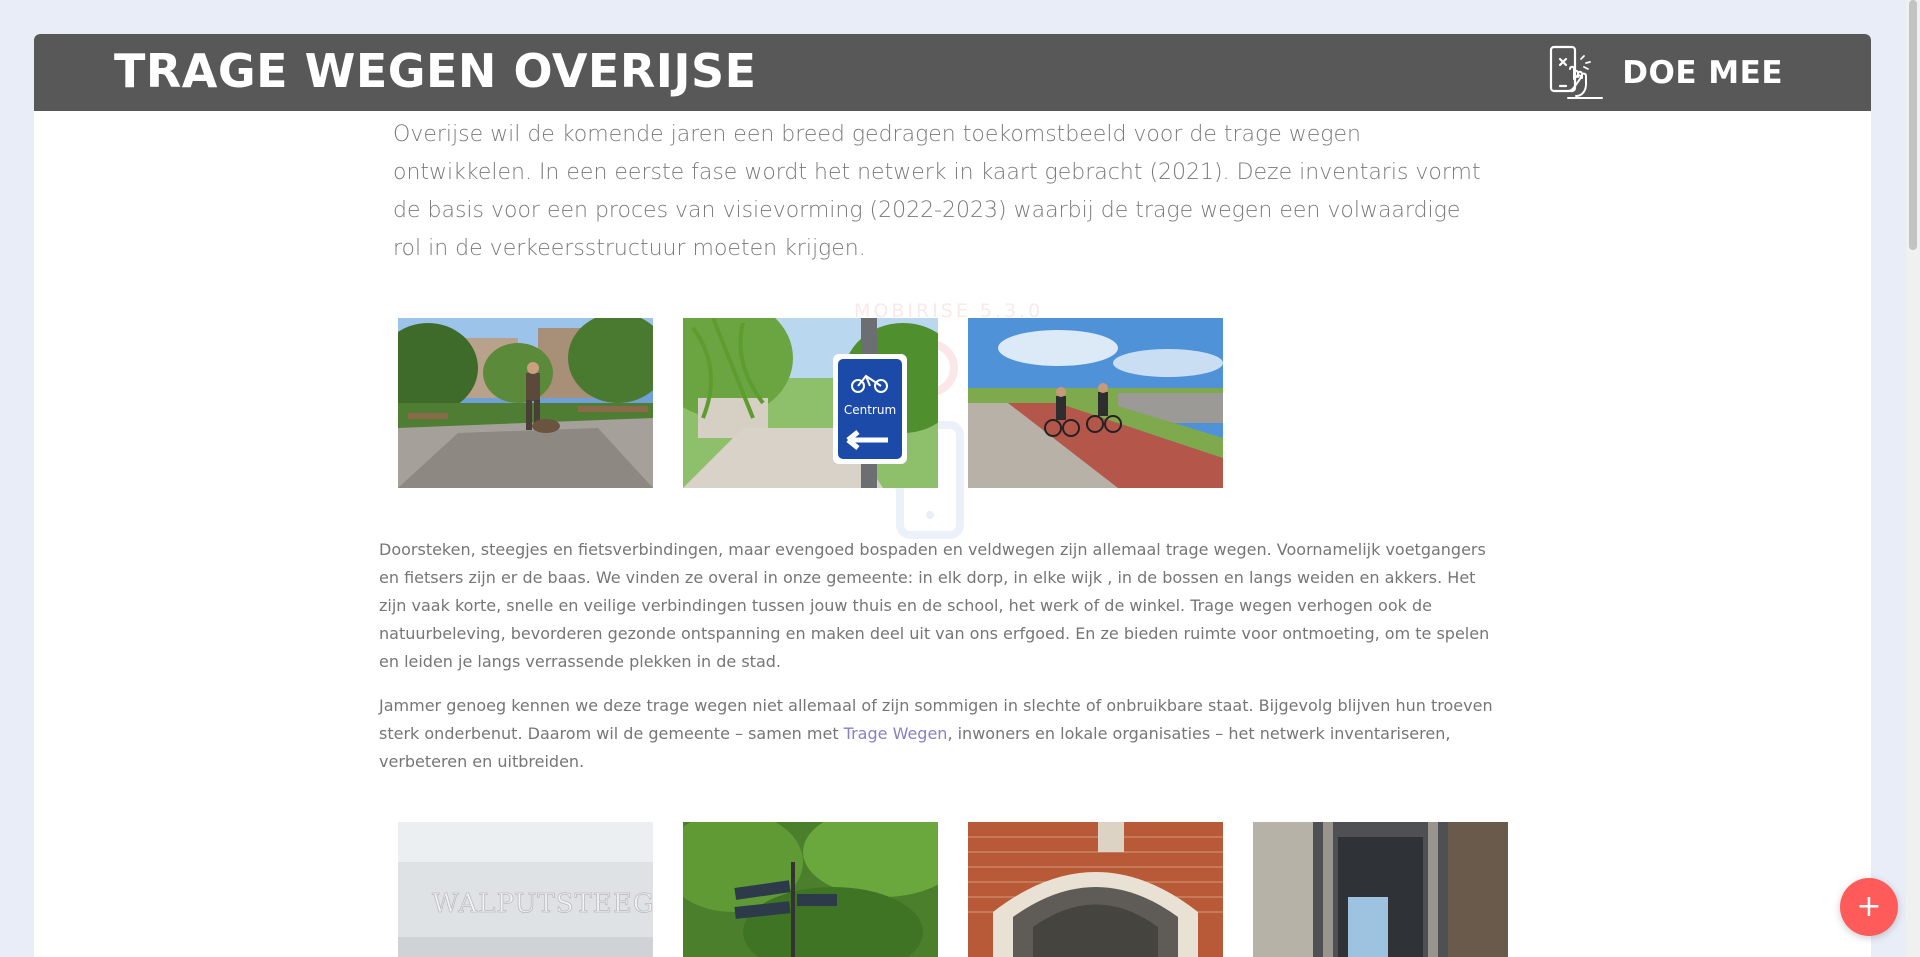 Image resolution: width=1920 pixels, height=957 pixels. Describe the element at coordinates (896, 733) in the screenshot. I see `trage-wegen-link: Trage Wegen` at that location.